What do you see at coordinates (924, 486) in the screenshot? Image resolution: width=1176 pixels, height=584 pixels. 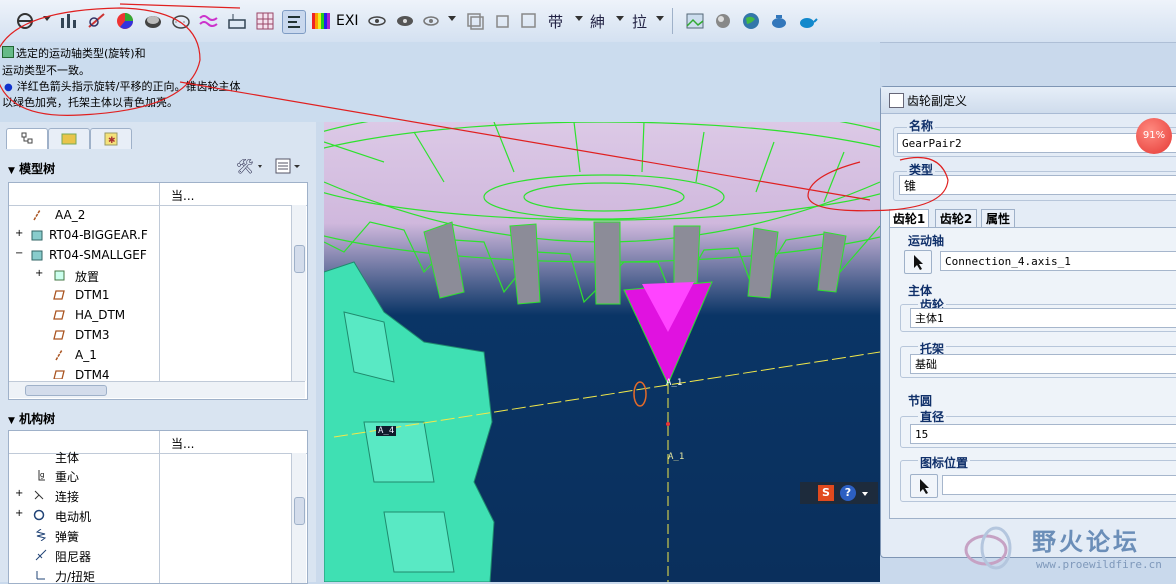 I see `icon-position-select-button` at bounding box center [924, 486].